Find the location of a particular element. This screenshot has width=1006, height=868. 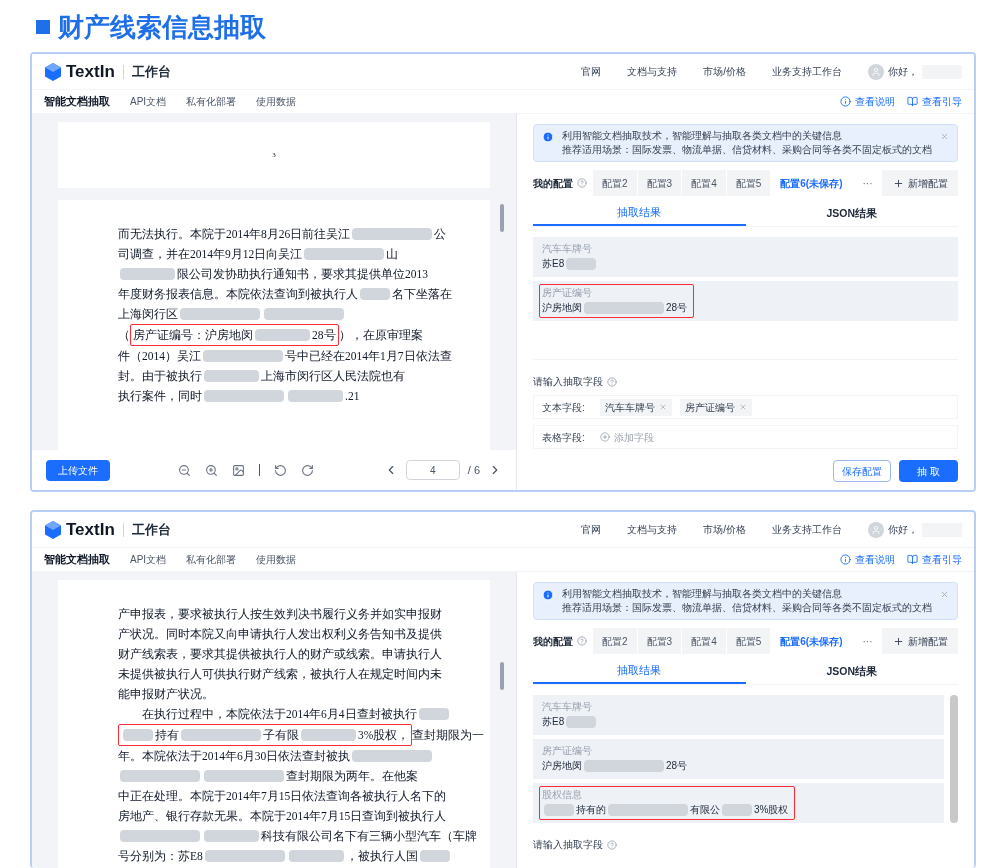

brand-name: TextIn is located at coordinates (90, 529).